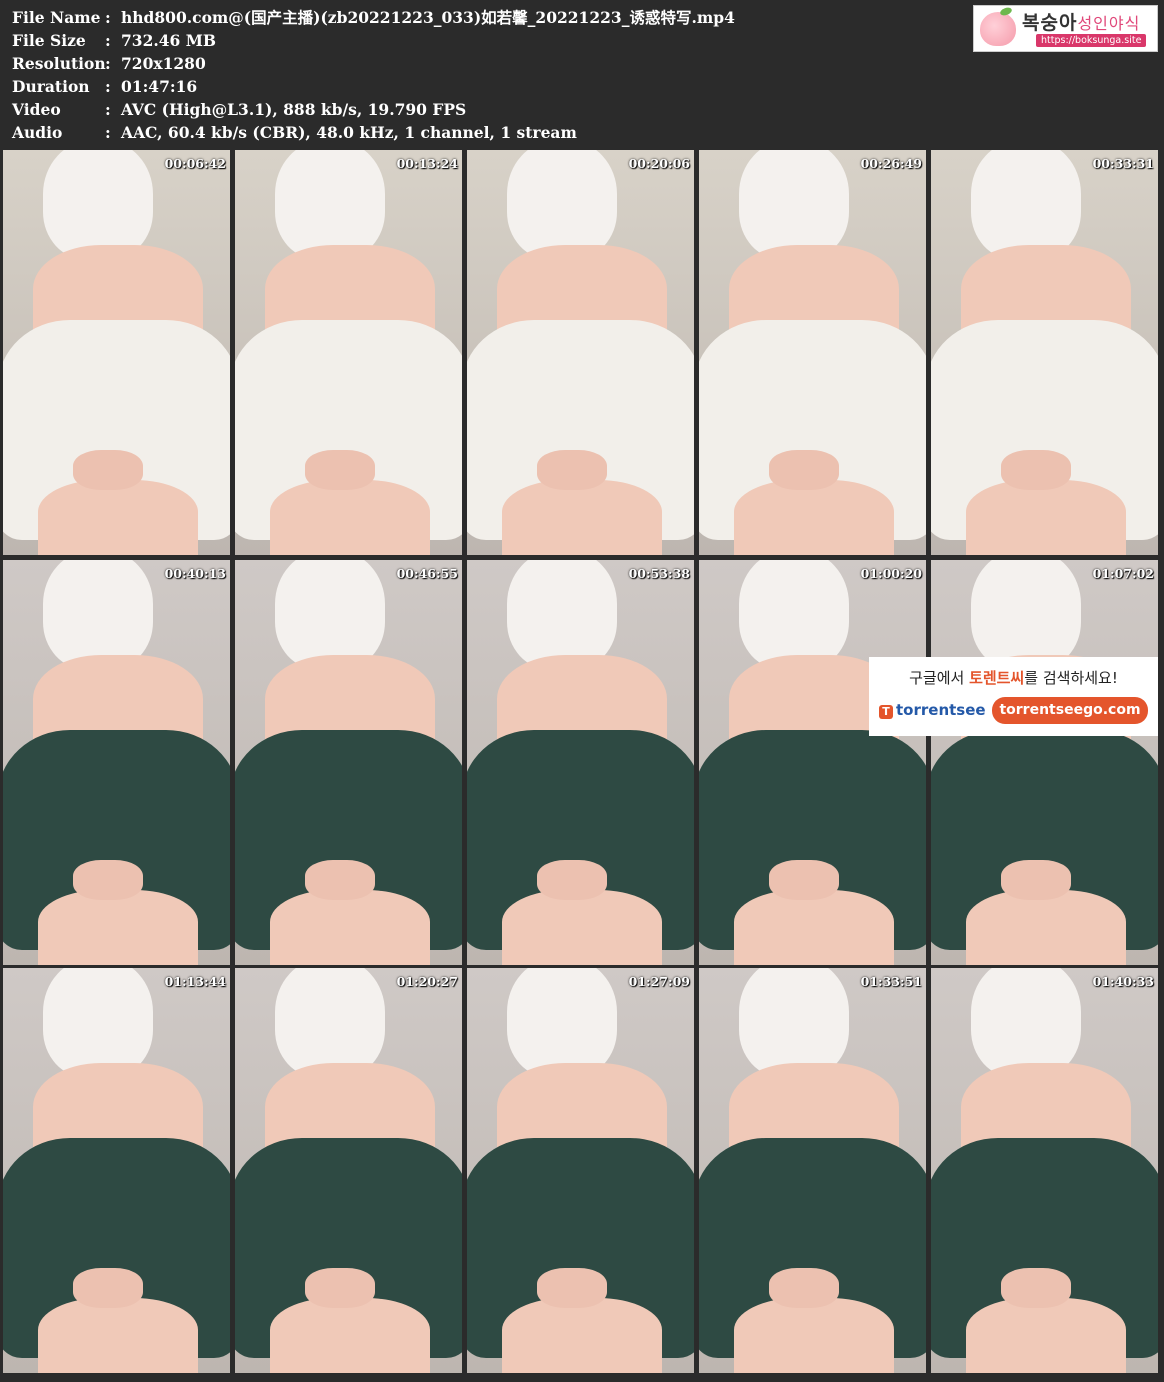 This screenshot has height=1382, width=1164. What do you see at coordinates (891, 163) in the screenshot?
I see `thumbnail-timestamp: 00:26:49` at bounding box center [891, 163].